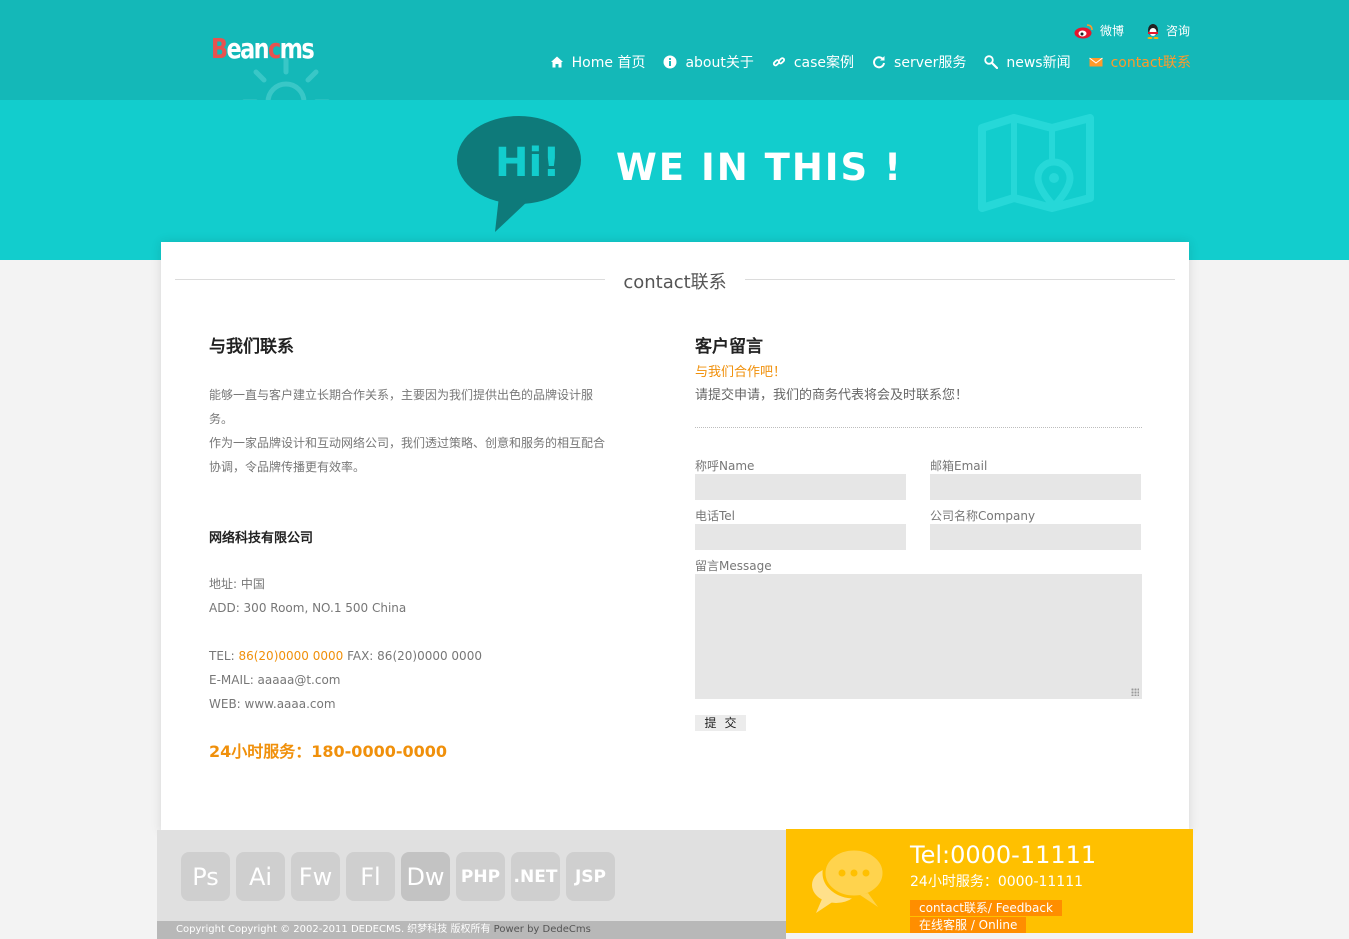  I want to click on tel-label: TEL:, so click(224, 656).